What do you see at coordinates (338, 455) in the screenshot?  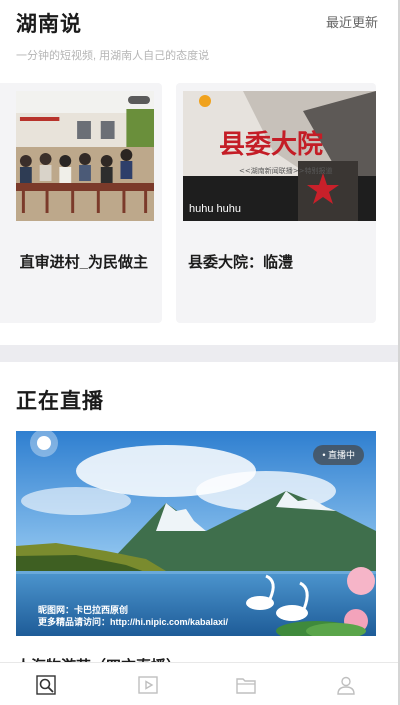 I see `live-status-badge: • 直播中` at bounding box center [338, 455].